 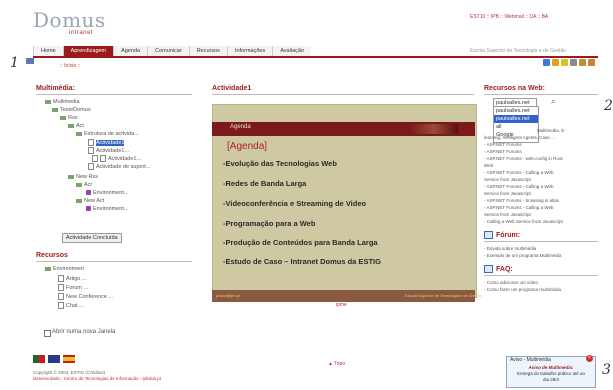 What do you see at coordinates (555, 62) in the screenshot?
I see `home-icon` at bounding box center [555, 62].